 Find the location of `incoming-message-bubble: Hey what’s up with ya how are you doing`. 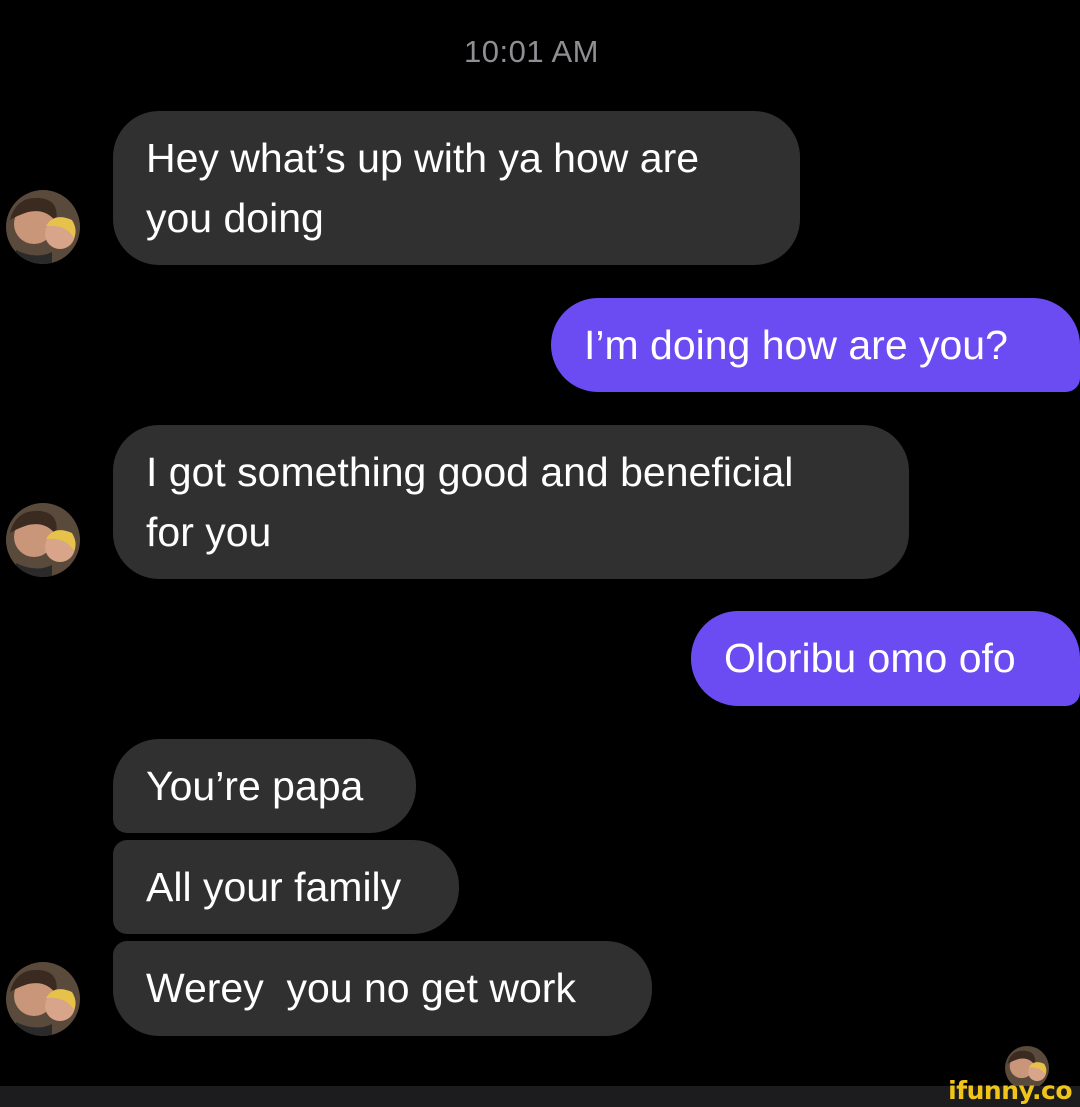

incoming-message-bubble: Hey what’s up with ya how are you doing is located at coordinates (456, 188).